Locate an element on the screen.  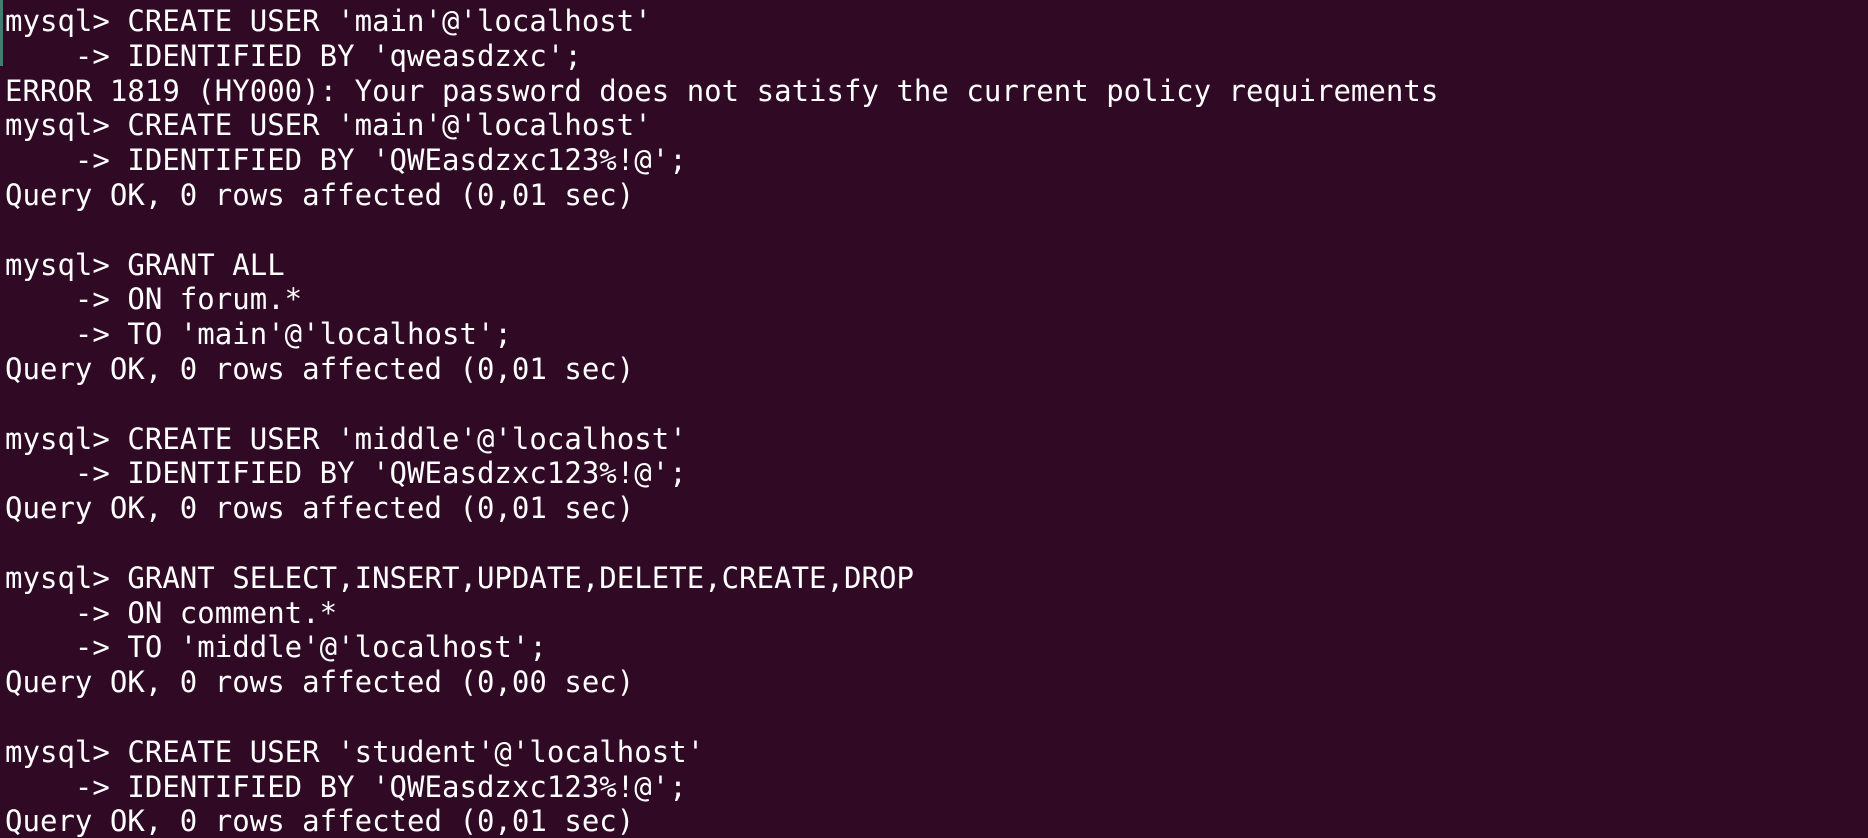
scroll-indicator is located at coordinates (1, 33).